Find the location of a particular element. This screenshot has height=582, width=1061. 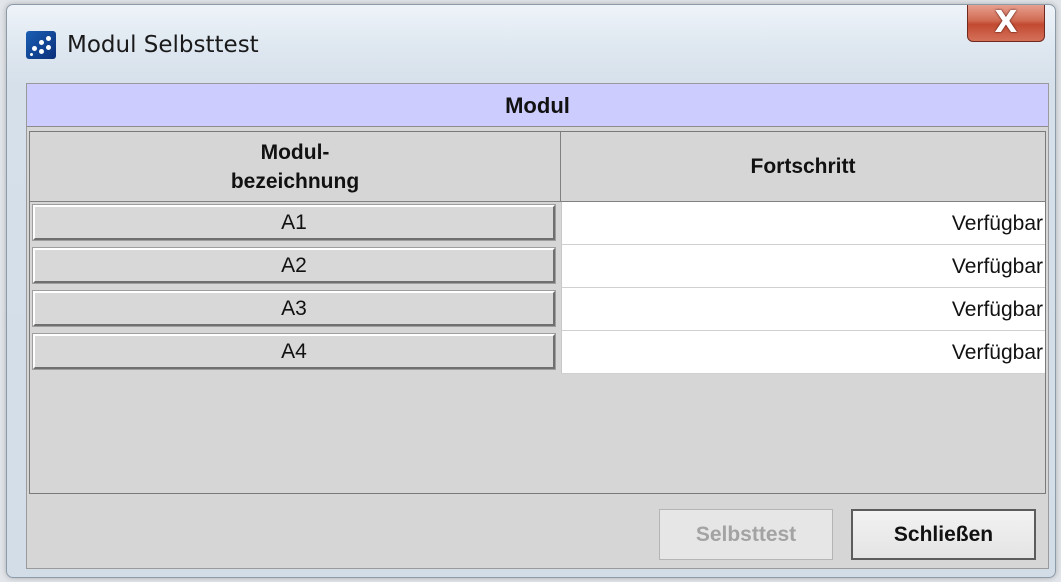

selftest-button: Selbsttest is located at coordinates (746, 534).